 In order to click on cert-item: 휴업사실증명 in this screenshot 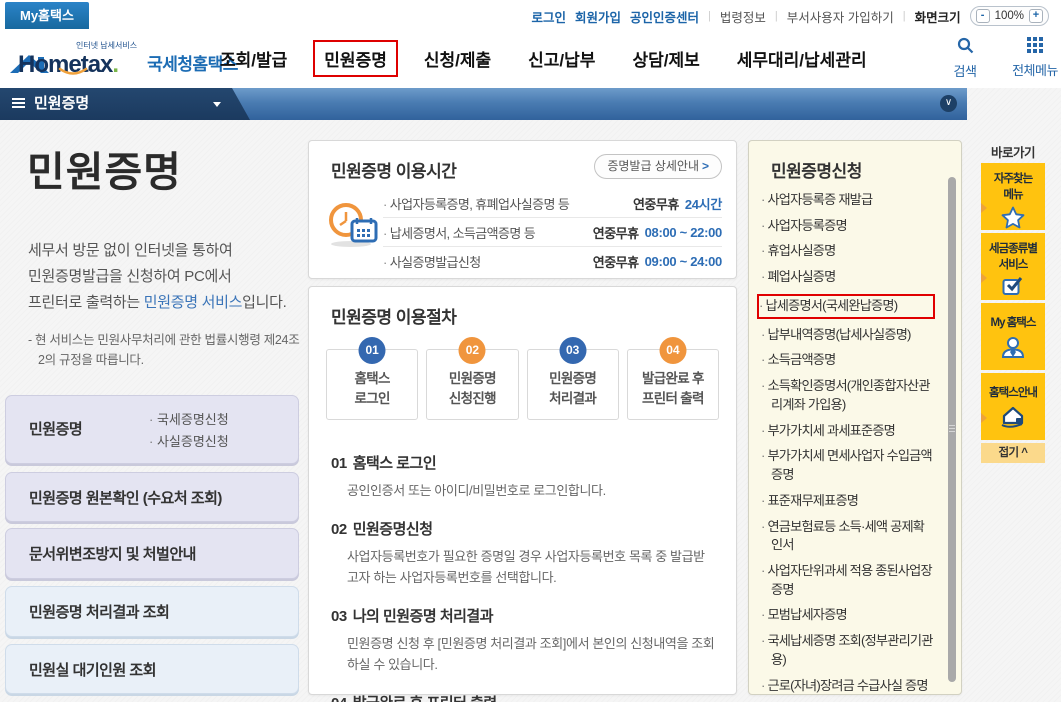, I will do `click(847, 251)`.